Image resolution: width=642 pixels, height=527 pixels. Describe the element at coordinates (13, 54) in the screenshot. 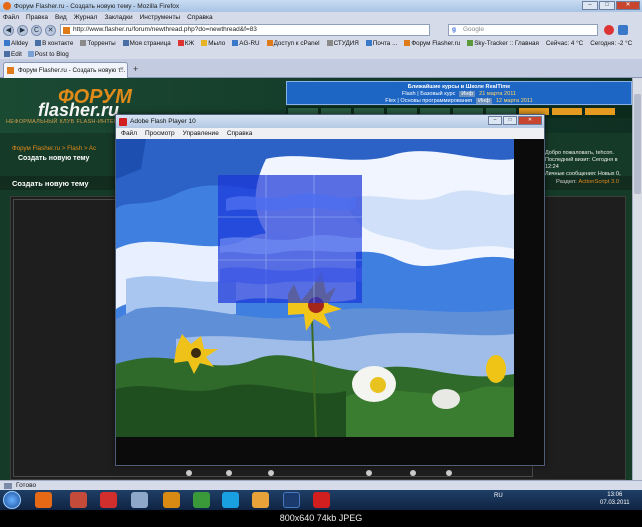

I see `edit-button: Edit` at that location.